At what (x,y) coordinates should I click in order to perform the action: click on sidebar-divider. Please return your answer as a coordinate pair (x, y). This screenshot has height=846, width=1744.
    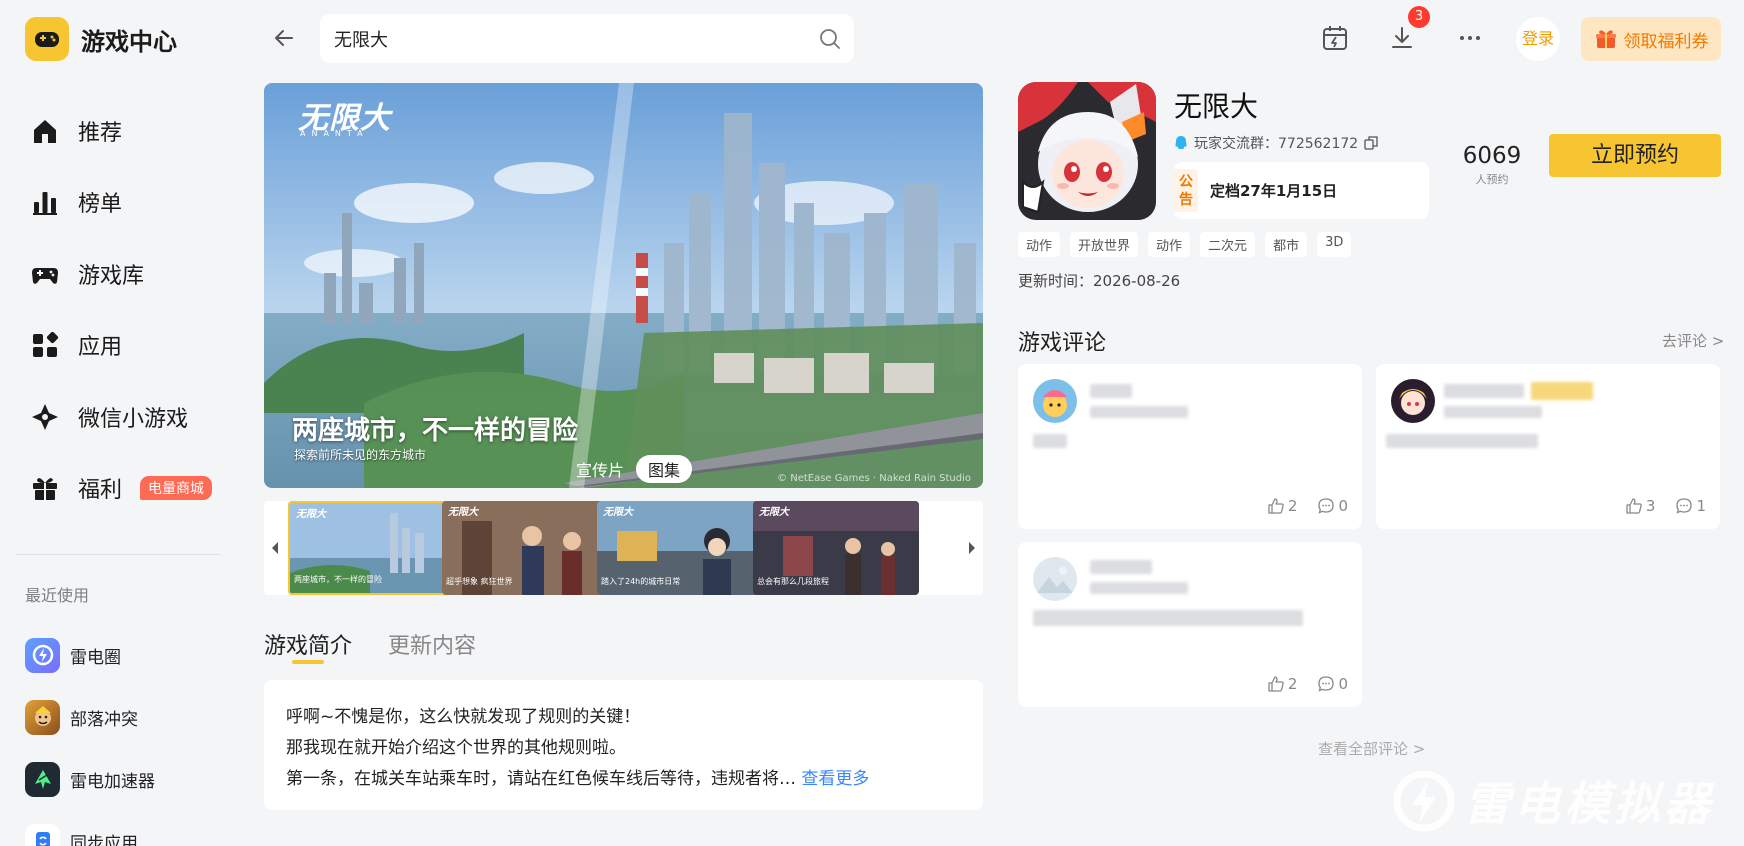
    Looking at the image, I should click on (118, 554).